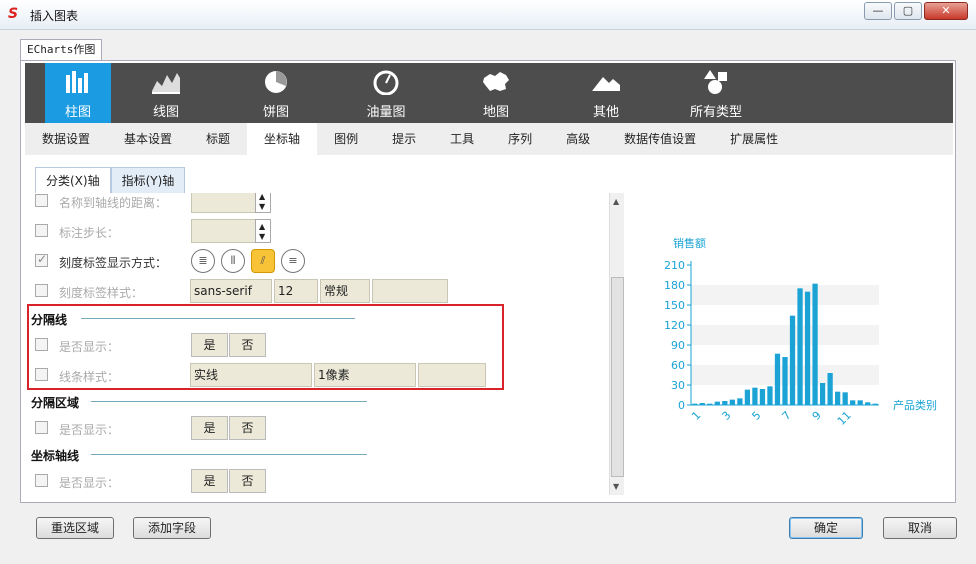 Image resolution: width=976 pixels, height=564 pixels. What do you see at coordinates (878, 11) in the screenshot?
I see `minimize-button: —` at bounding box center [878, 11].